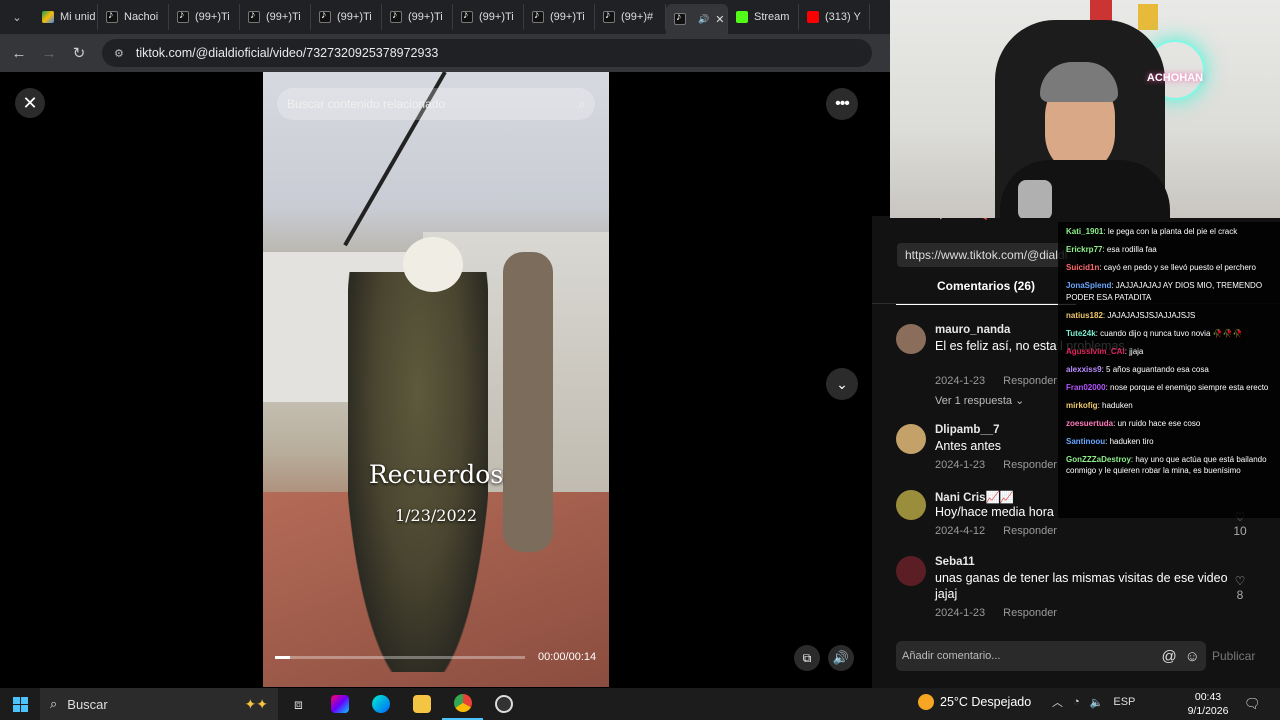  What do you see at coordinates (436, 474) in the screenshot?
I see `video-overlay-title: Recuerdos` at bounding box center [436, 474].